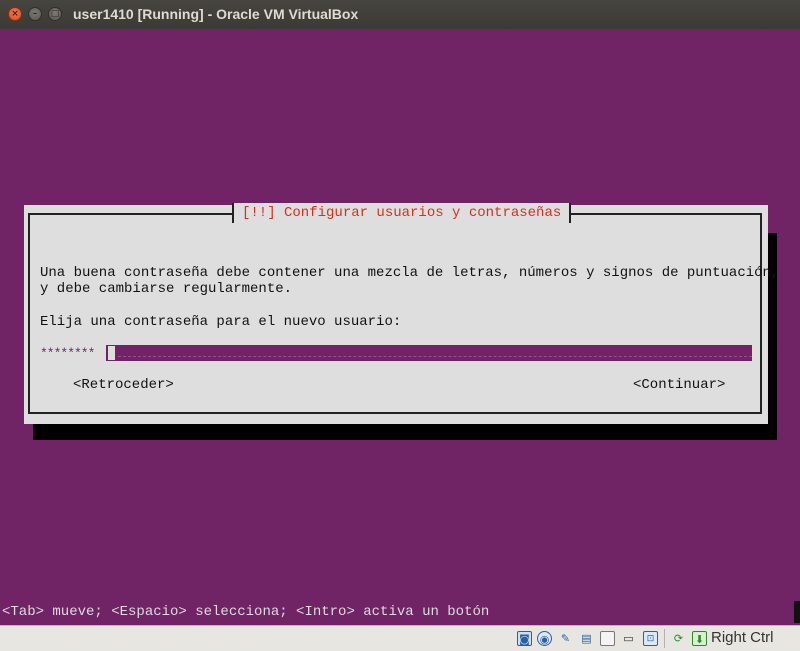 The width and height of the screenshot is (800, 651). I want to click on input-underline, so click(435, 356).